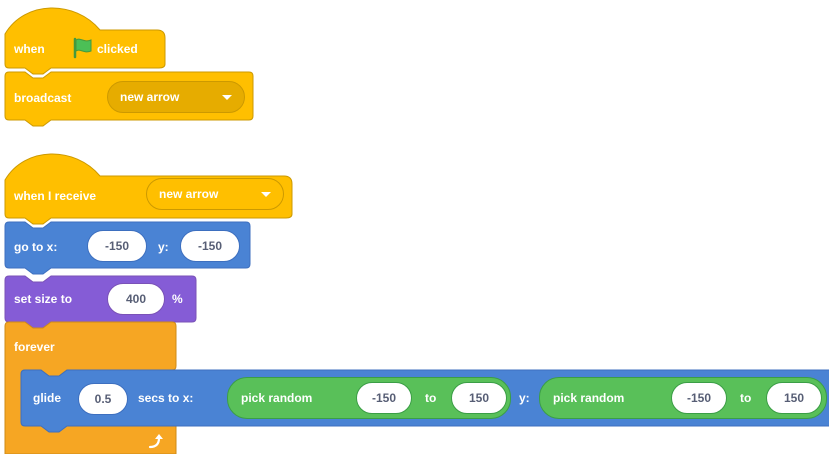  Describe the element at coordinates (699, 398) in the screenshot. I see `random-y-from-input: -150` at that location.